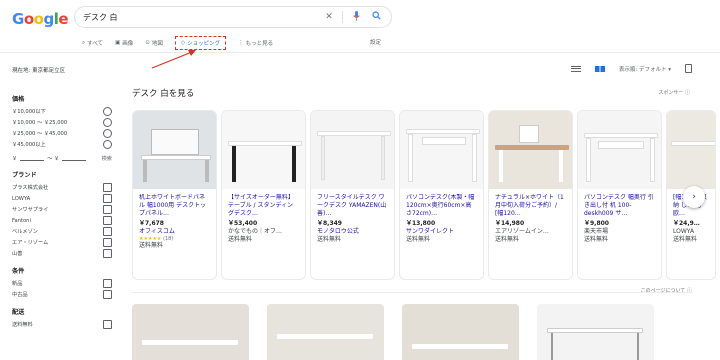 This screenshot has height=360, width=720. I want to click on brand-option: プラス株式会社, so click(62, 187).